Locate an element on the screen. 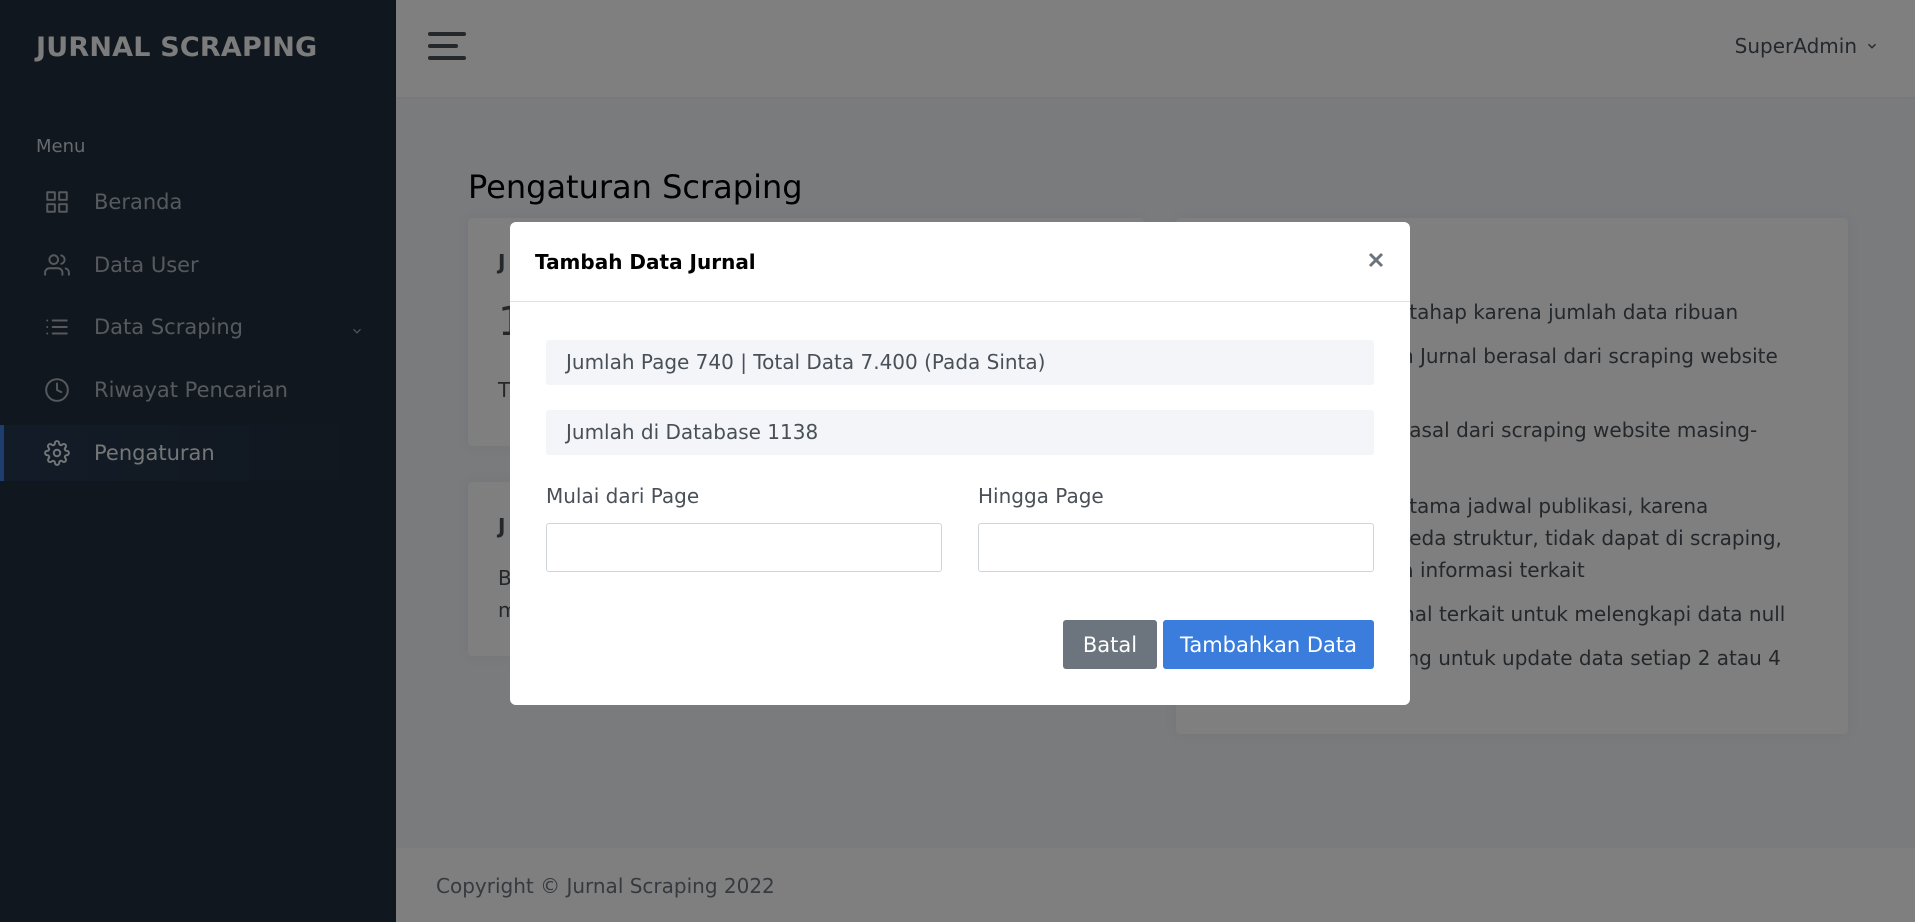  close-icon is located at coordinates (1376, 260).